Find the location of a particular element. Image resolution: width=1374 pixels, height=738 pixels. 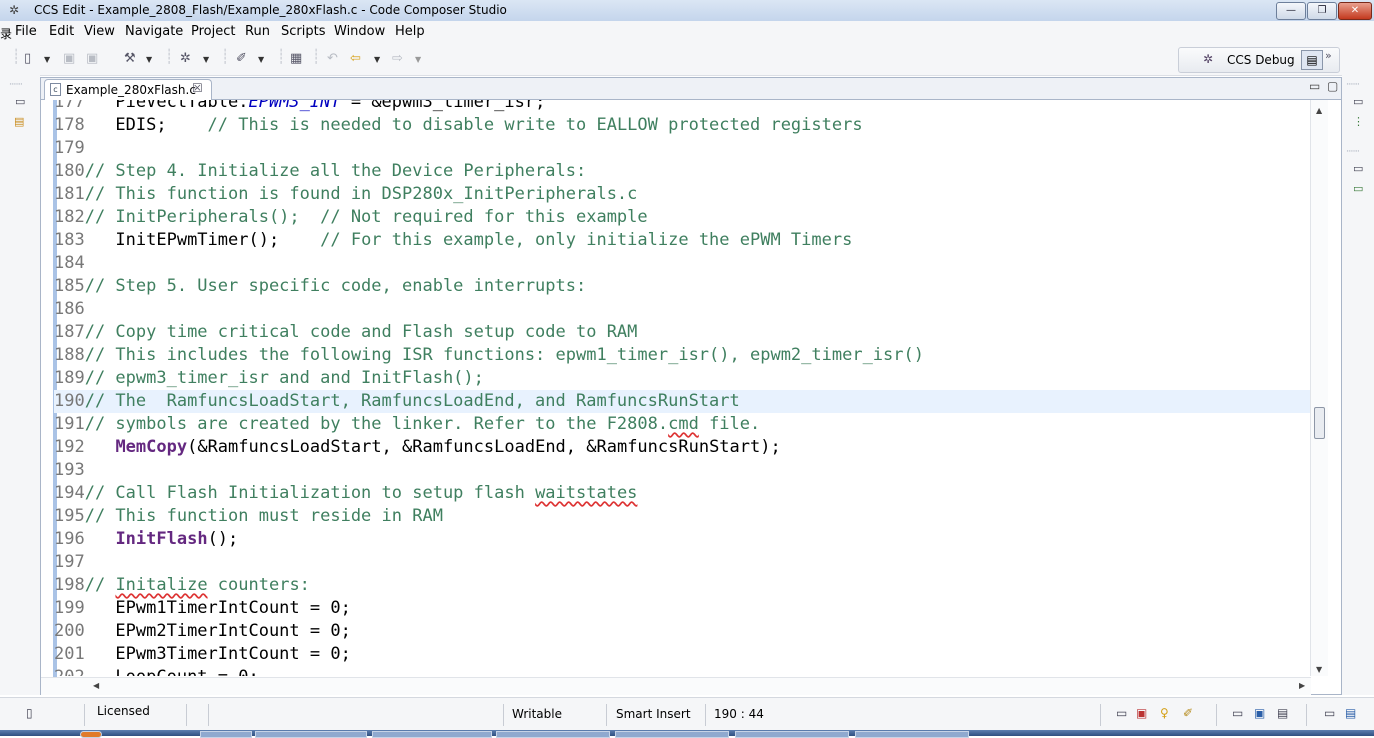

new-file-icon: ▯ is located at coordinates (27, 58).